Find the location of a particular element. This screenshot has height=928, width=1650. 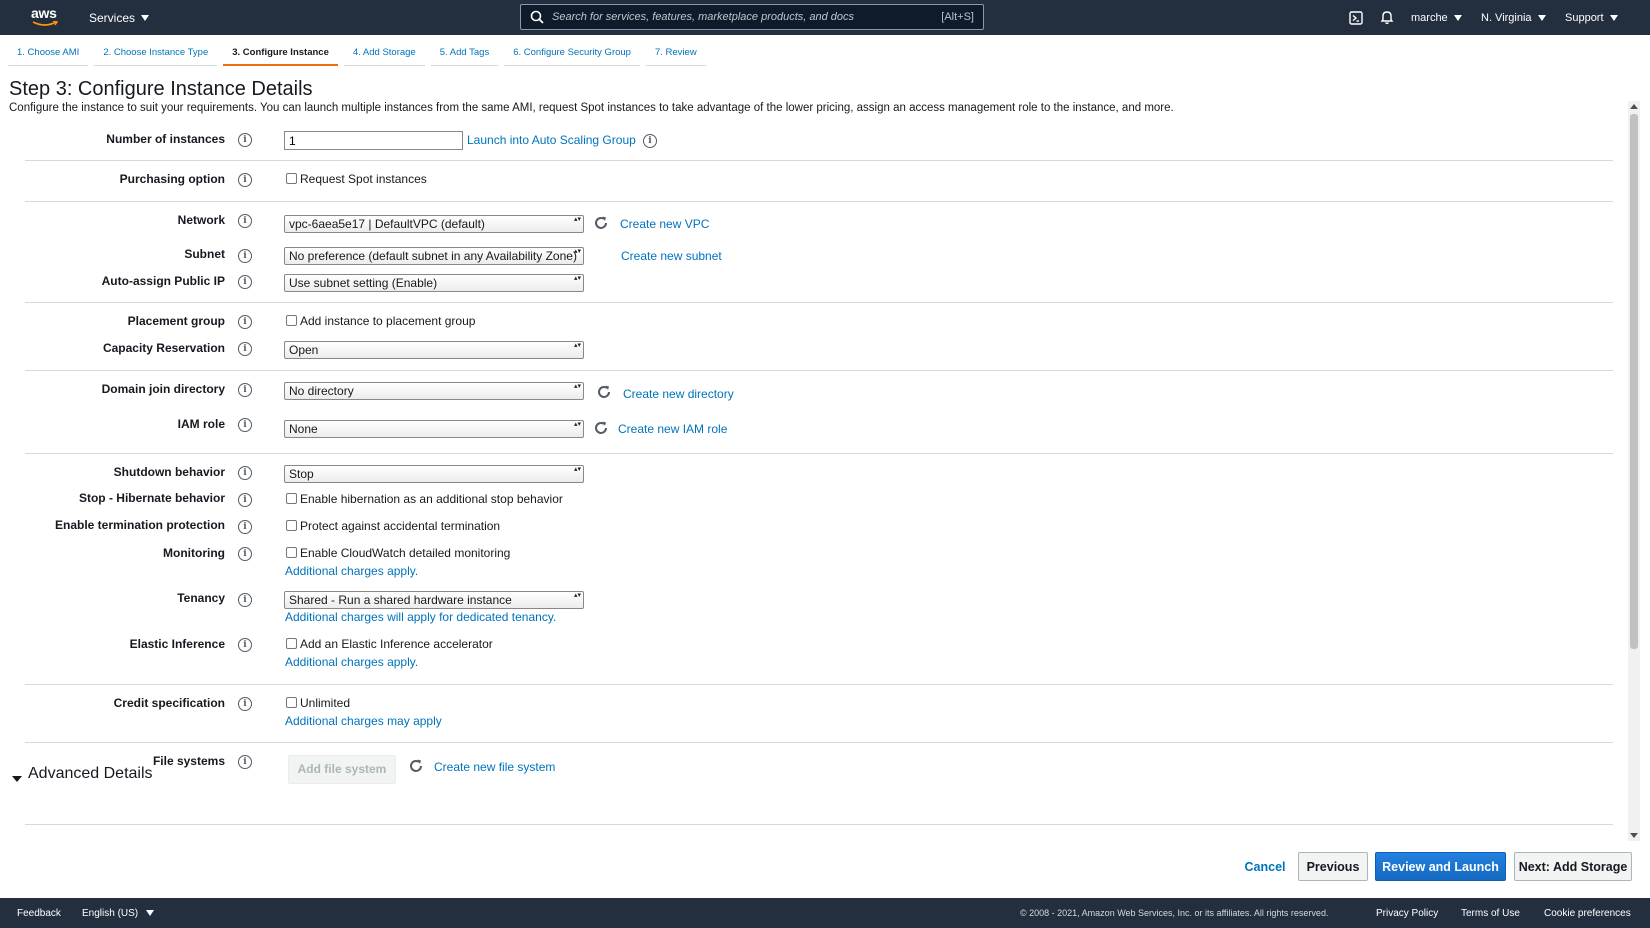

elastic-inference-label: Elastic Inference is located at coordinates (177, 644).